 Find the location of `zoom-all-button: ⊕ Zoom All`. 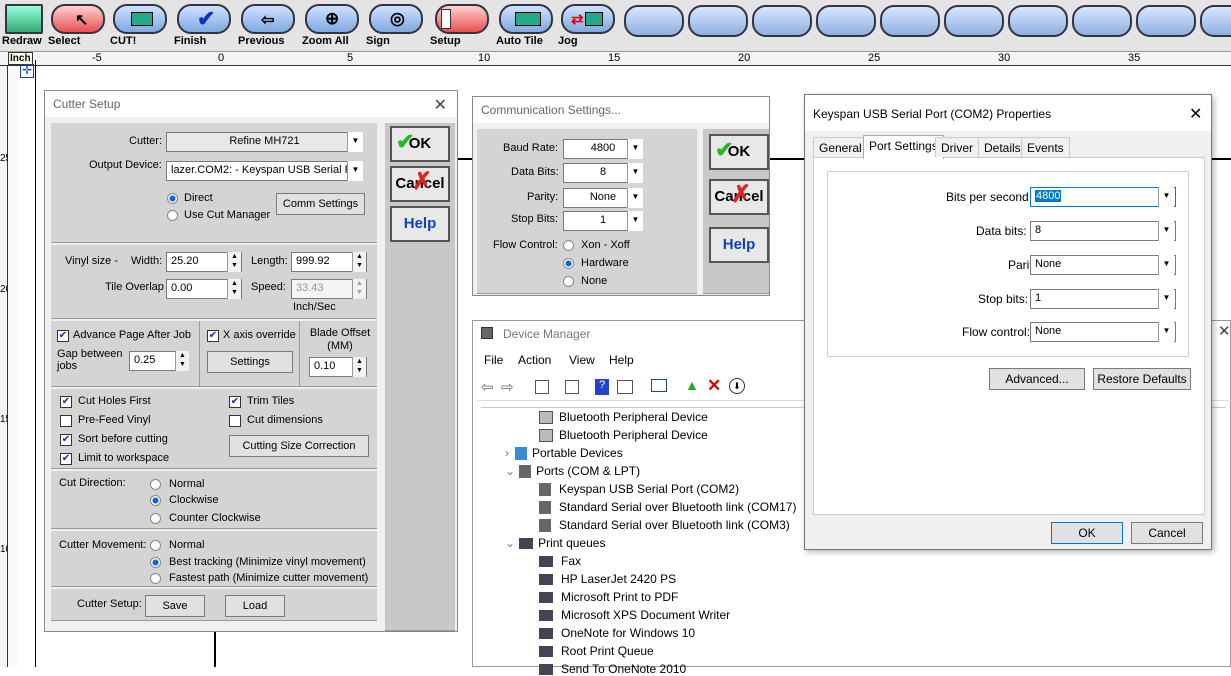

zoom-all-button: ⊕ Zoom All is located at coordinates (332, 26).